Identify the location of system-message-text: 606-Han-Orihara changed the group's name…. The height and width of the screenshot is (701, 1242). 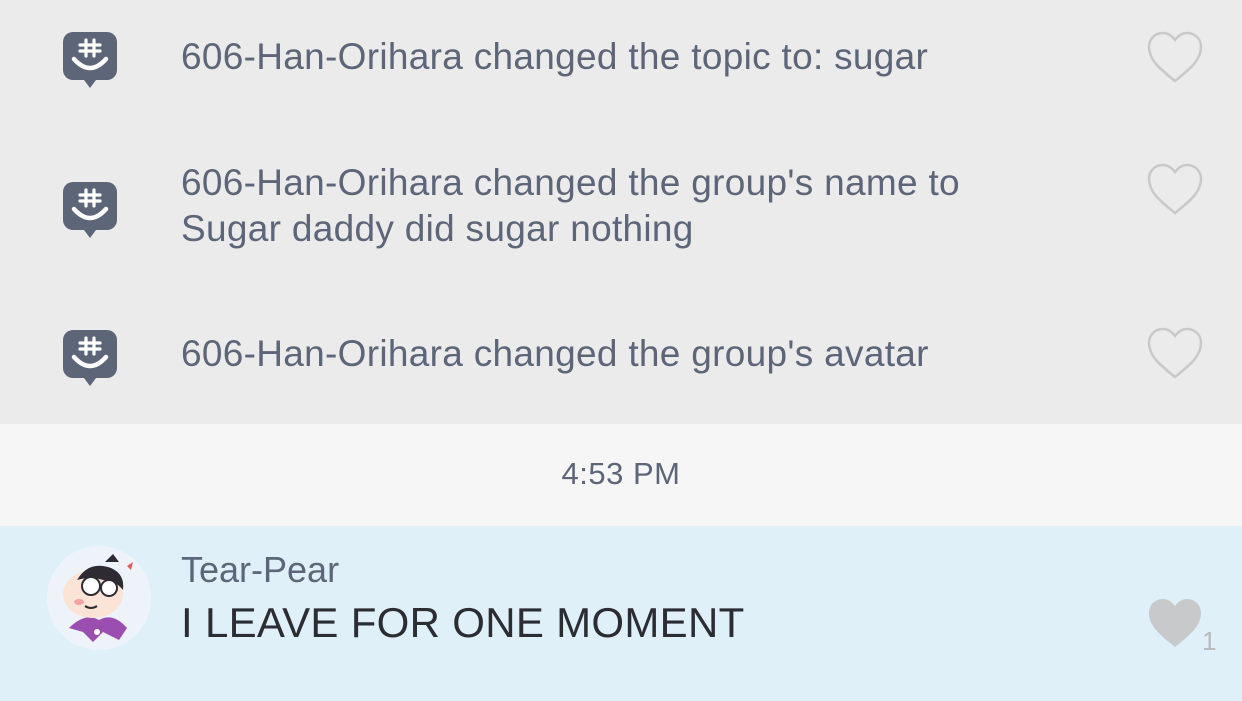
(570, 205).